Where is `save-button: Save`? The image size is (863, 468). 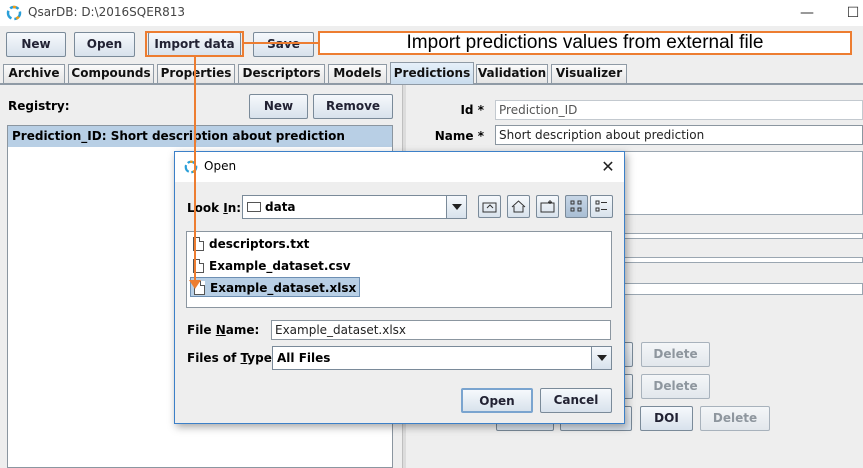 save-button: Save is located at coordinates (283, 44).